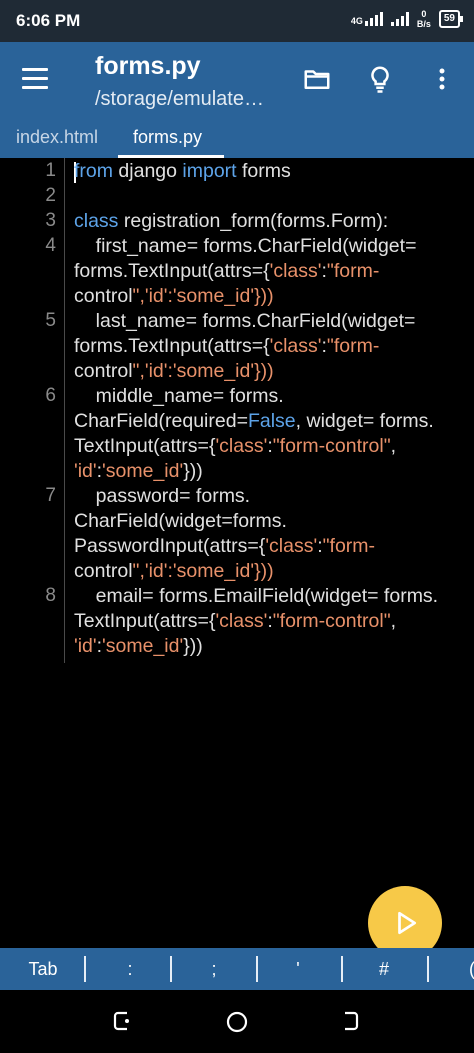 This screenshot has height=1053, width=474. What do you see at coordinates (380, 79) in the screenshot?
I see `lightbulb-icon` at bounding box center [380, 79].